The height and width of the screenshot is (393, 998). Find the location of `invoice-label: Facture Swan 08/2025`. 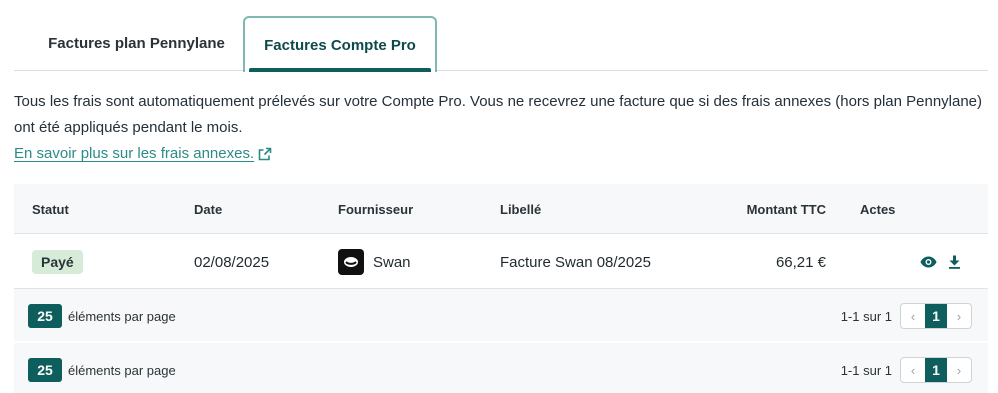

invoice-label: Facture Swan 08/2025 is located at coordinates (575, 262).